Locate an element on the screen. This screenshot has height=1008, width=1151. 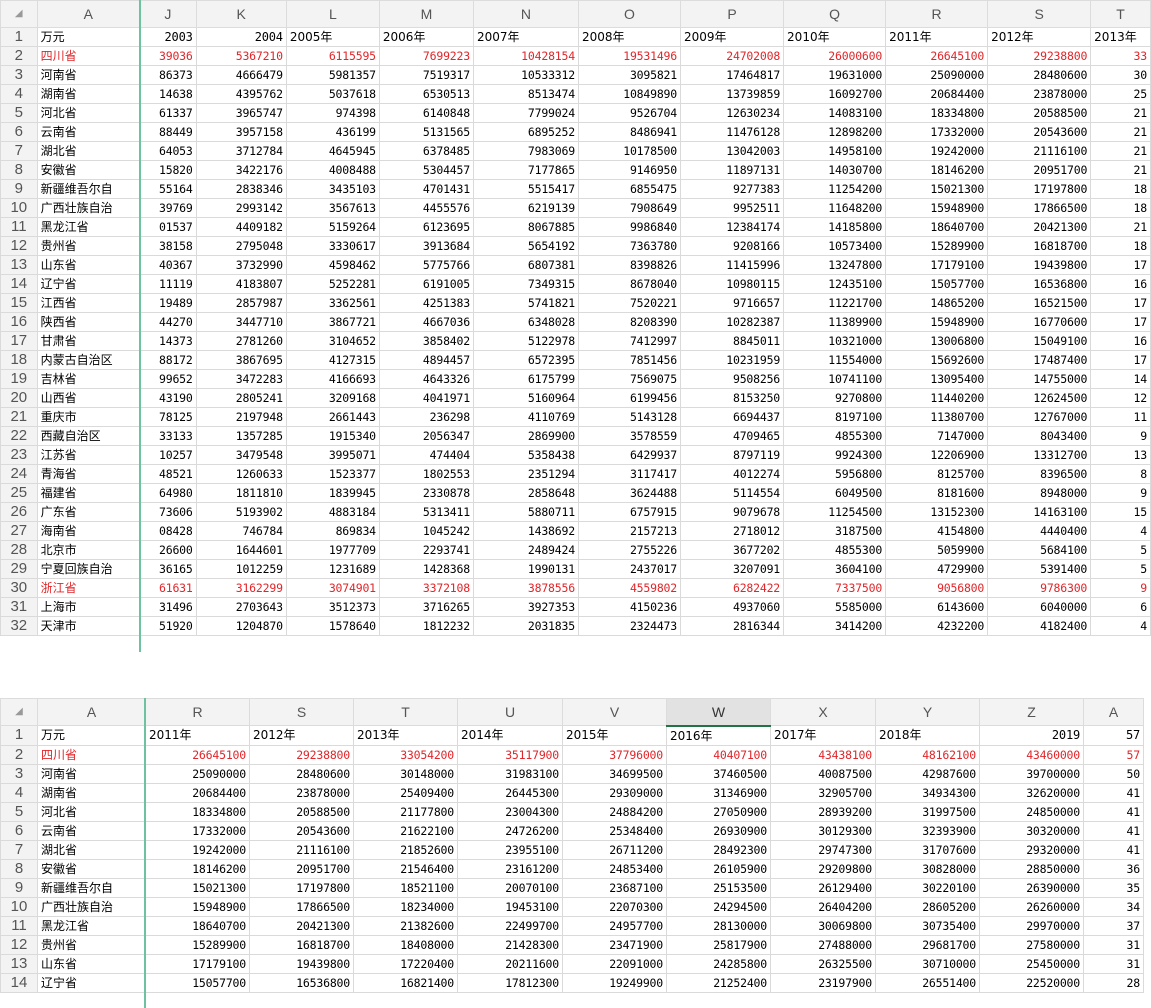
cell: 19453100 is located at coordinates (510, 906).